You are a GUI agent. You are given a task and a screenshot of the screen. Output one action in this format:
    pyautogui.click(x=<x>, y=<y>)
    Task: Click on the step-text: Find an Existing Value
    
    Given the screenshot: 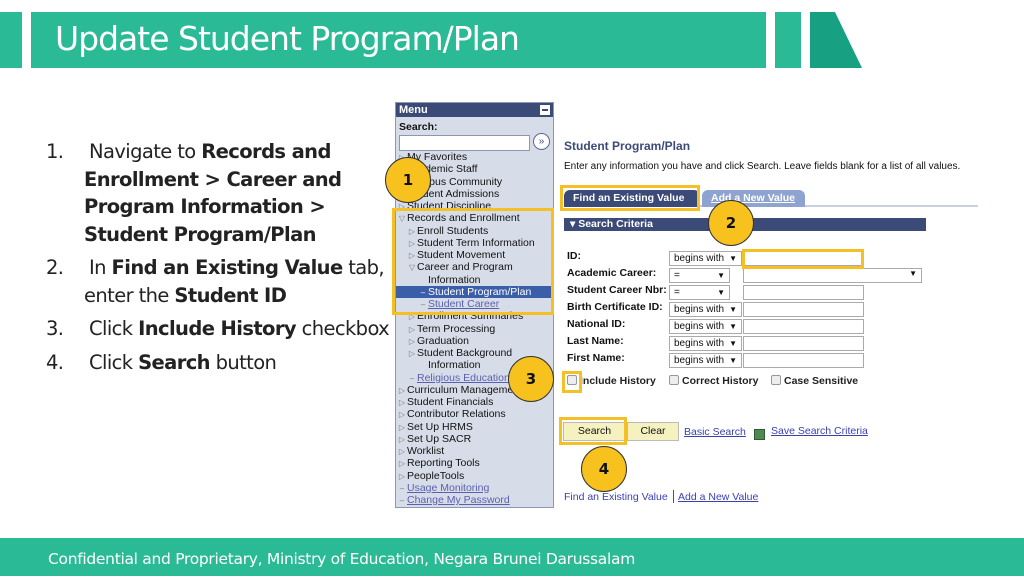 What is the action you would take?
    pyautogui.click(x=227, y=267)
    